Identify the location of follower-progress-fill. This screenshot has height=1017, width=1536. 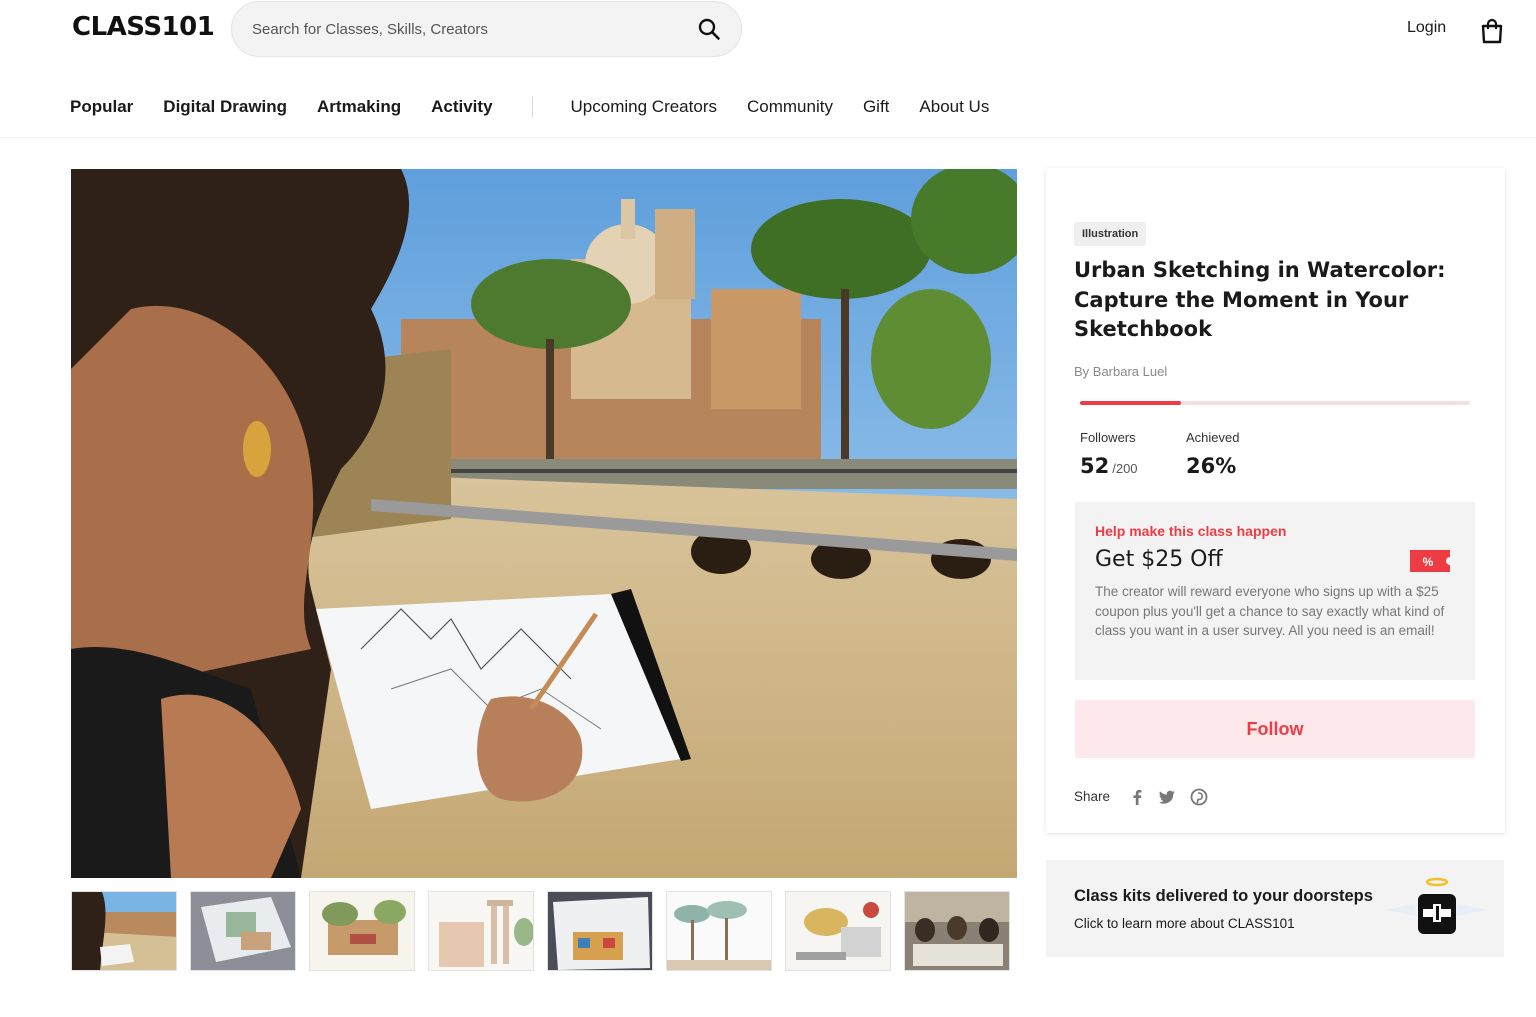
(1131, 403).